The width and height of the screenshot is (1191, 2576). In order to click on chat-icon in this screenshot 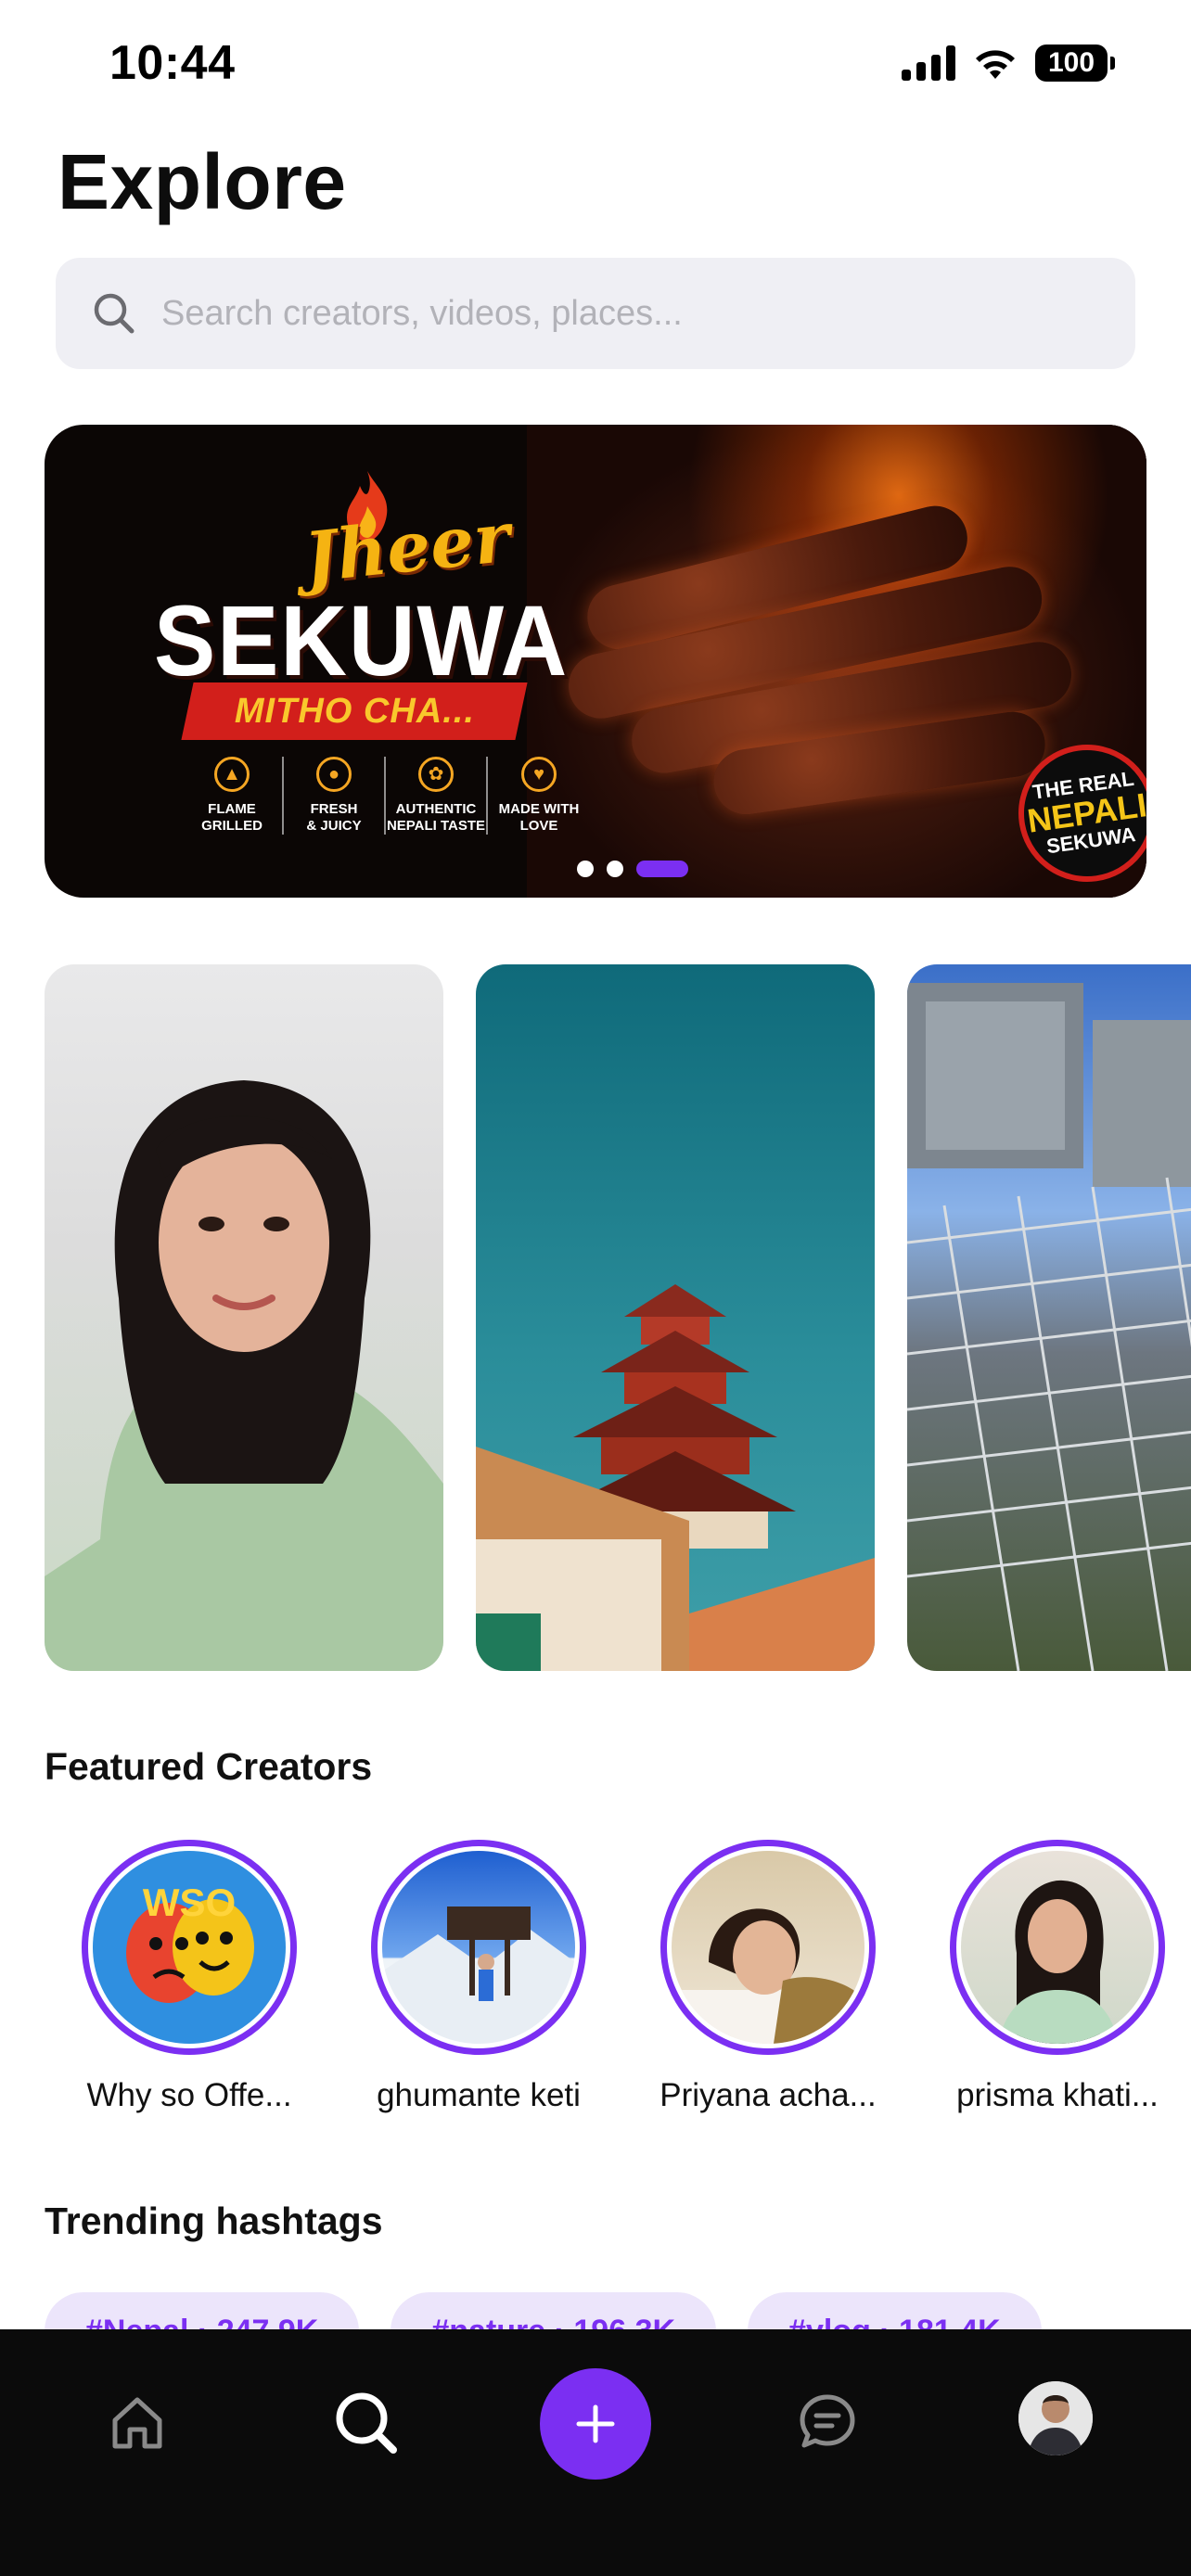, I will do `click(827, 2421)`.